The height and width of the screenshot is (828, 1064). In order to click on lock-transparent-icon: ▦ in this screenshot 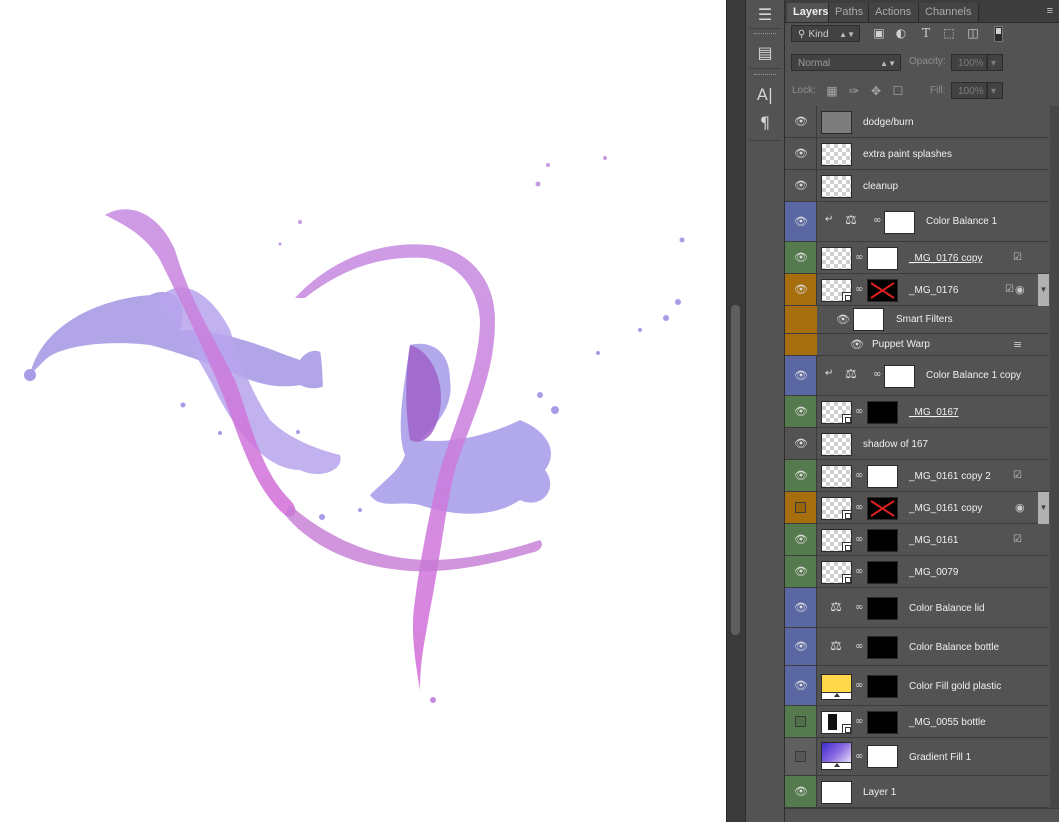, I will do `click(832, 91)`.